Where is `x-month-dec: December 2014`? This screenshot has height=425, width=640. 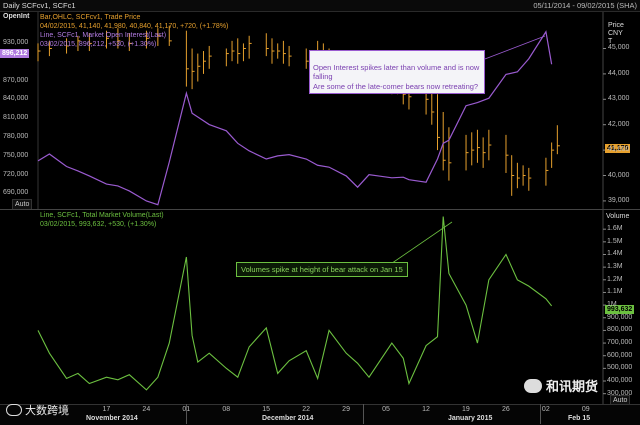
x-month-dec: December 2014 is located at coordinates (288, 418).